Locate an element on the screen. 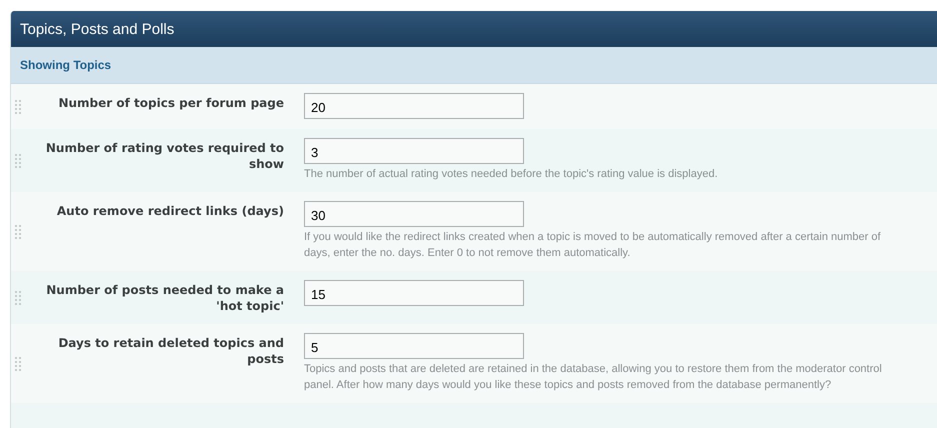  panel-title: Topics, Posts and Polls is located at coordinates (97, 29).